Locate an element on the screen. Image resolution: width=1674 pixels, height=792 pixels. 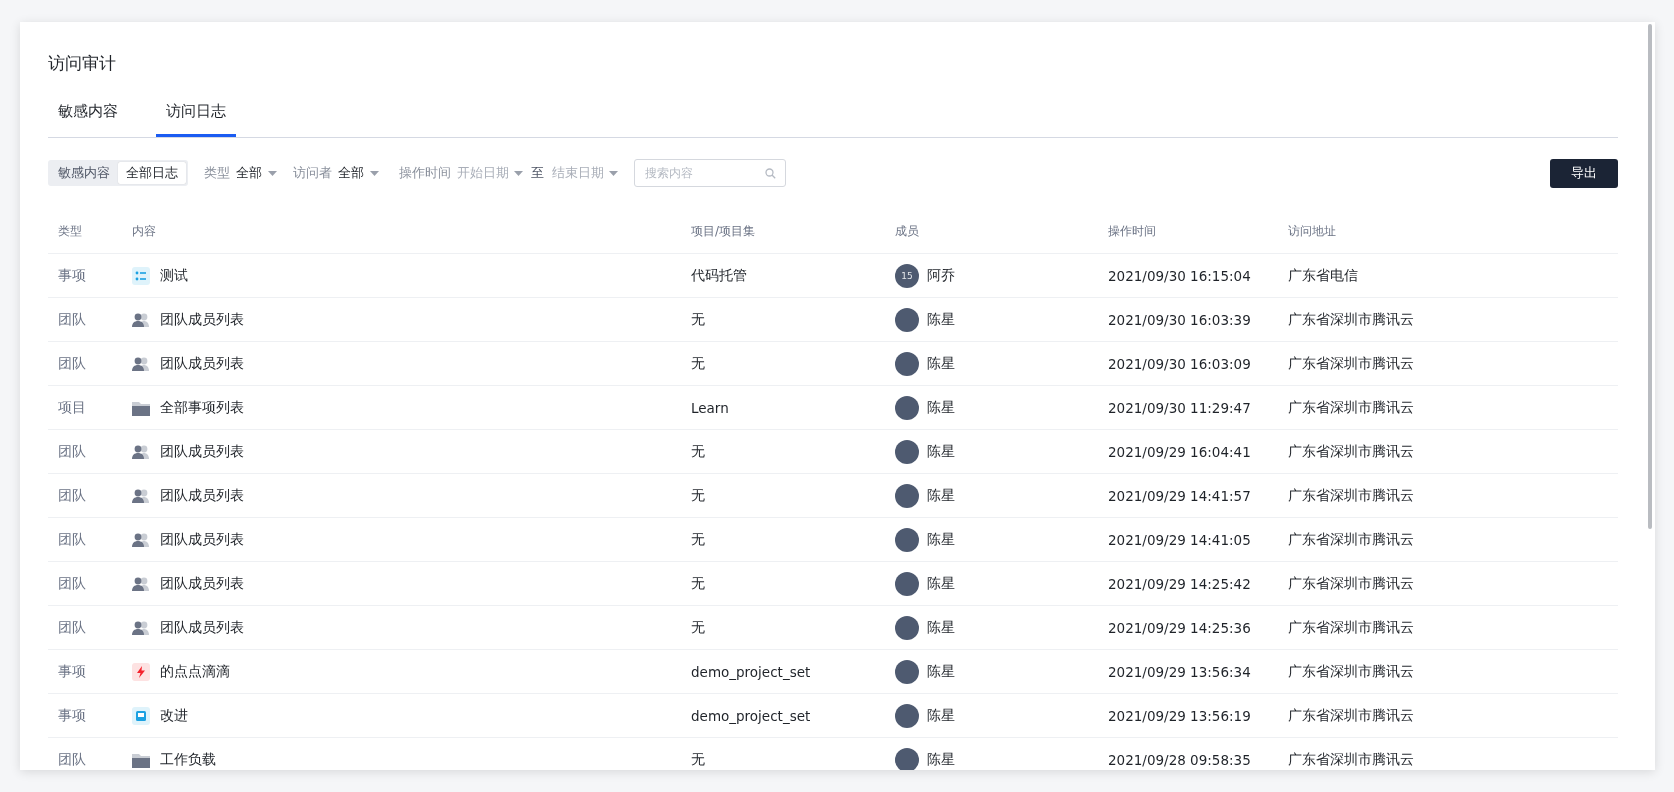
table-cell: 全部事项列表 is located at coordinates (202, 407).